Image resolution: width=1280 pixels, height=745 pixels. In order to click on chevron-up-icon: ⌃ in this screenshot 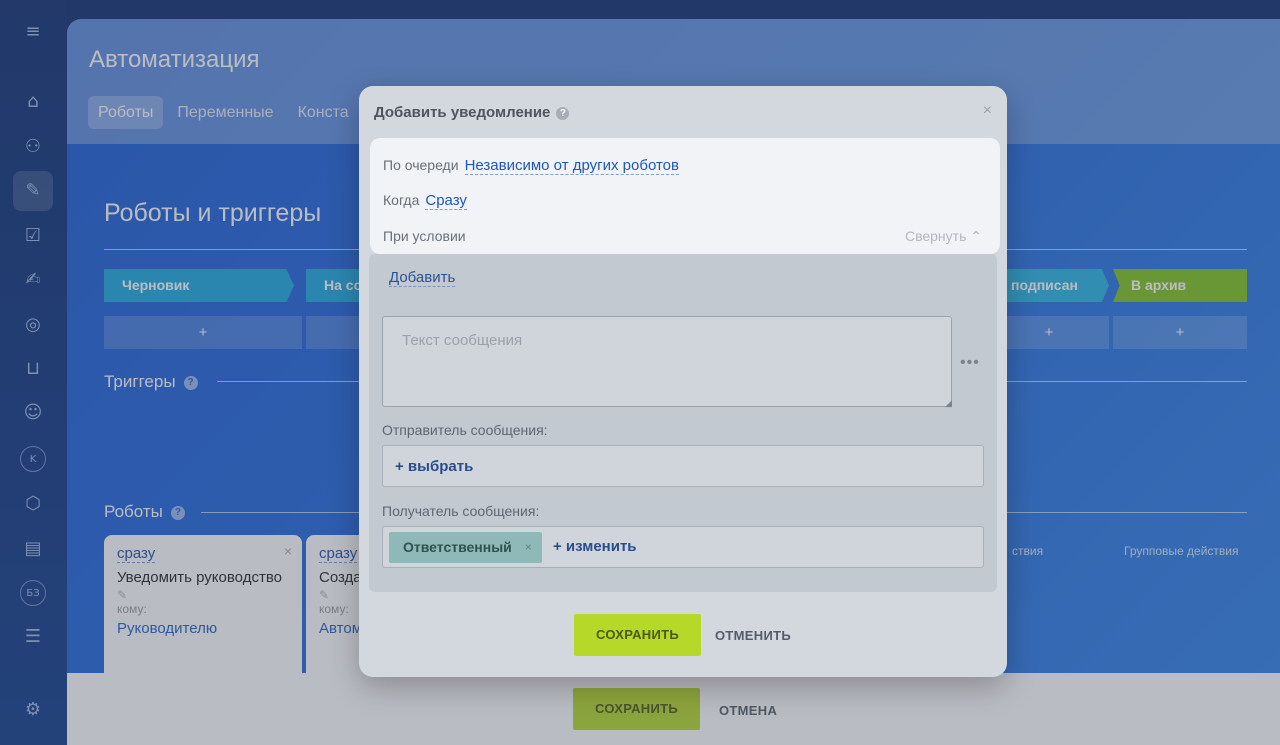, I will do `click(976, 236)`.